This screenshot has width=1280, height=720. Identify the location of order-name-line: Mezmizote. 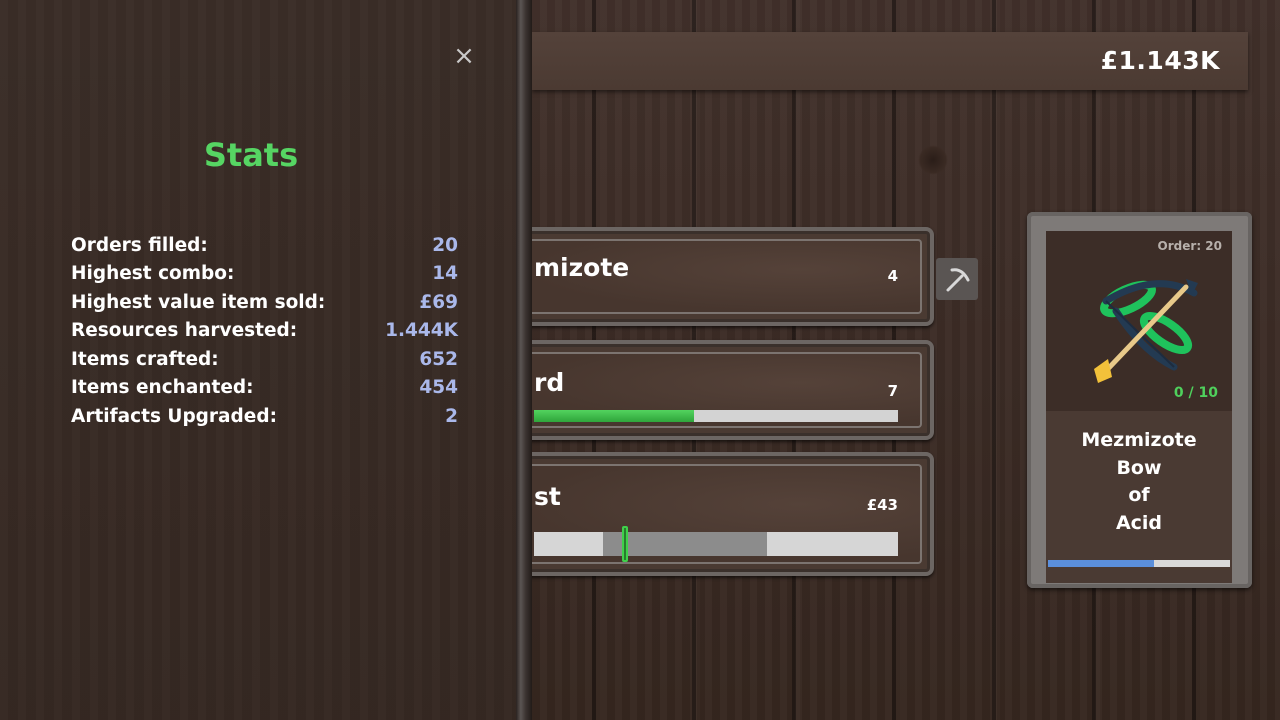
(1139, 440).